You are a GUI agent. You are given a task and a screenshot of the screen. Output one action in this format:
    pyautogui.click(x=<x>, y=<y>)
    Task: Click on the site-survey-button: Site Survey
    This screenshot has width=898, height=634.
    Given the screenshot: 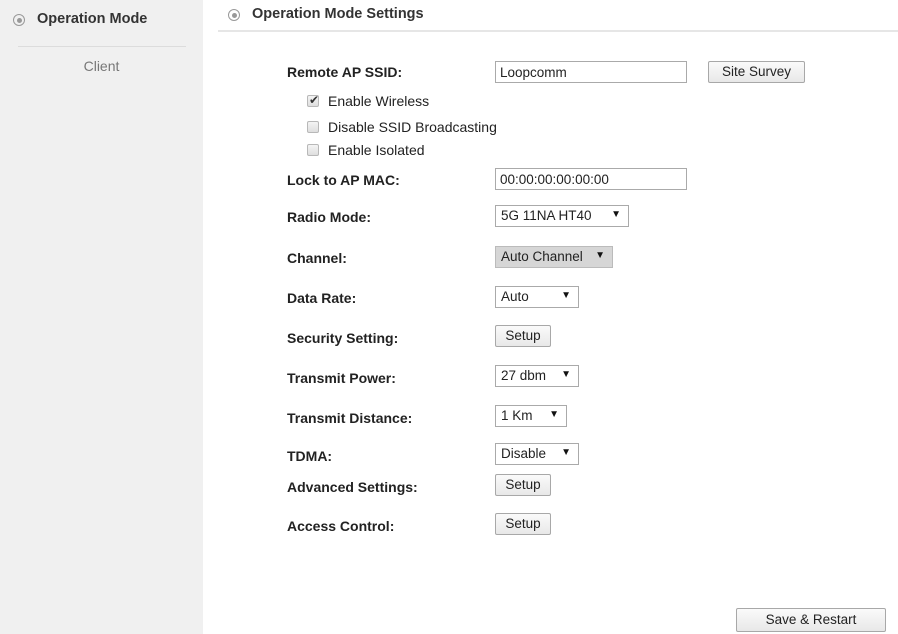 What is the action you would take?
    pyautogui.click(x=756, y=72)
    